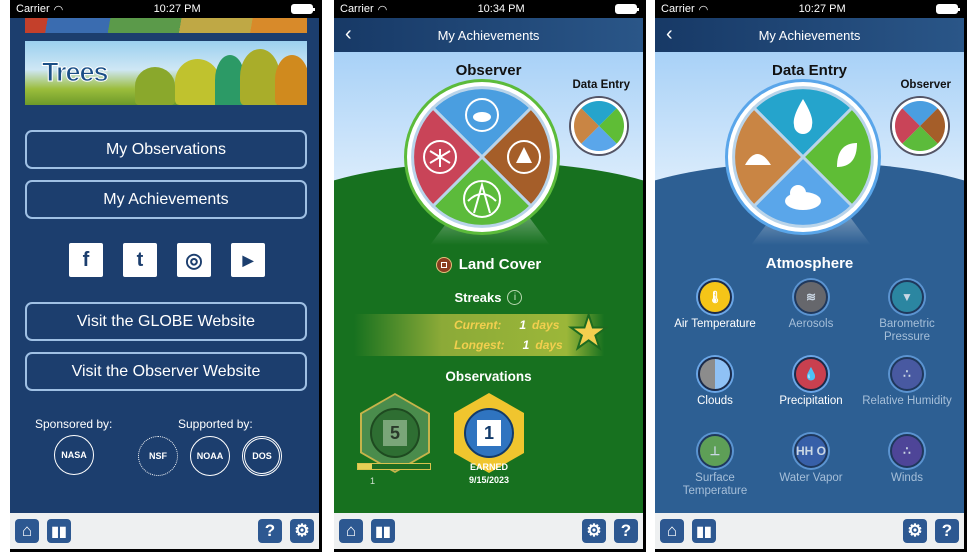 The image size is (975, 556). What do you see at coordinates (74, 455) in the screenshot?
I see `nasa-logo: NASA` at bounding box center [74, 455].